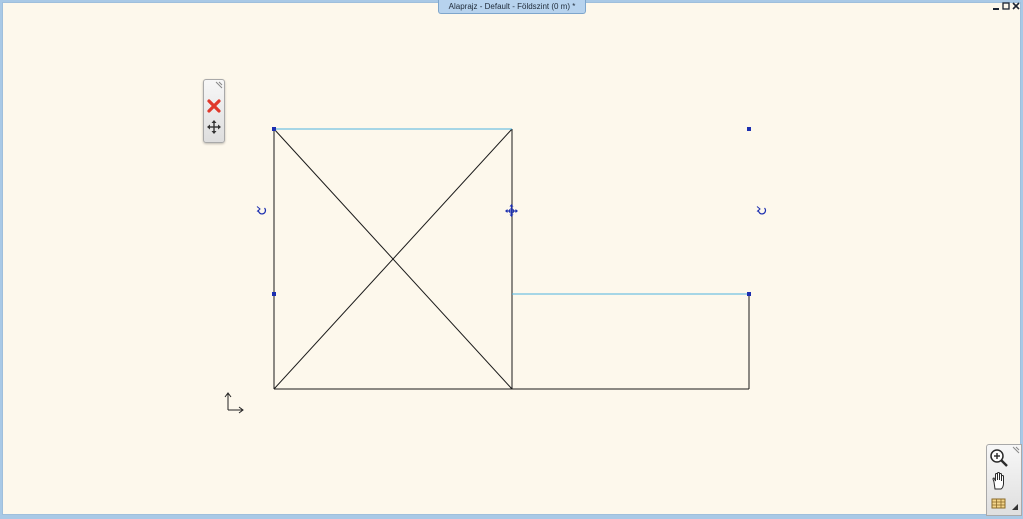 Image resolution: width=1023 pixels, height=519 pixels. Describe the element at coordinates (999, 458) in the screenshot. I see `zoom-in-icon` at that location.